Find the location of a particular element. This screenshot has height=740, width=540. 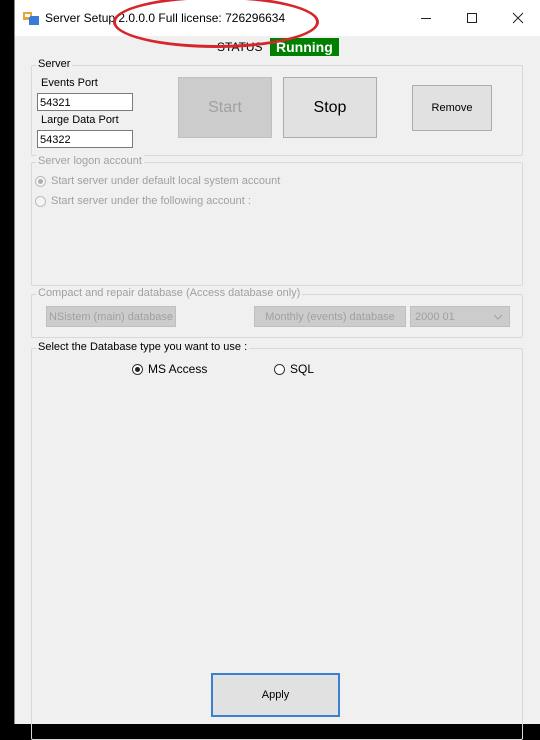

large-data-port-input: 54322 is located at coordinates (85, 139).